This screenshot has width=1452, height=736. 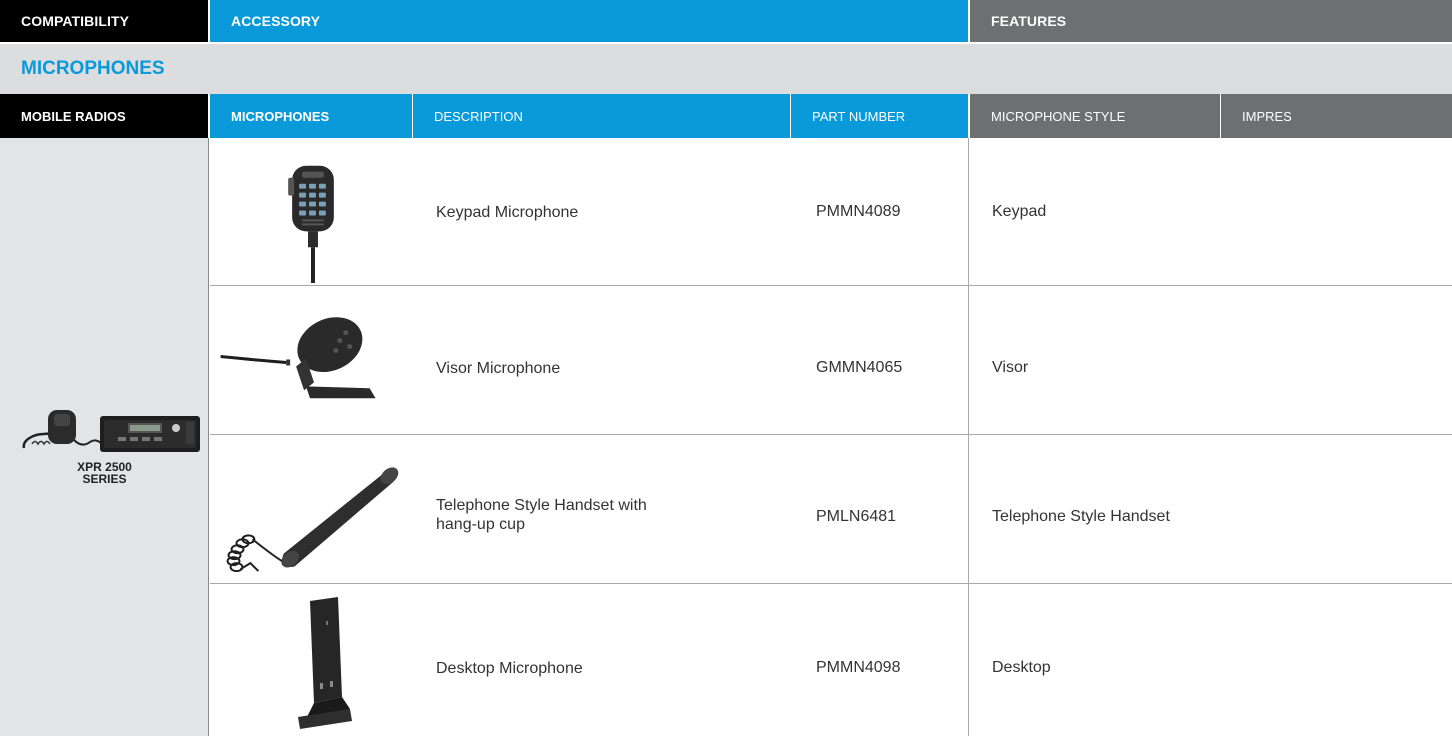 I want to click on column-header-microphones: MICROPHONES, so click(x=311, y=116).